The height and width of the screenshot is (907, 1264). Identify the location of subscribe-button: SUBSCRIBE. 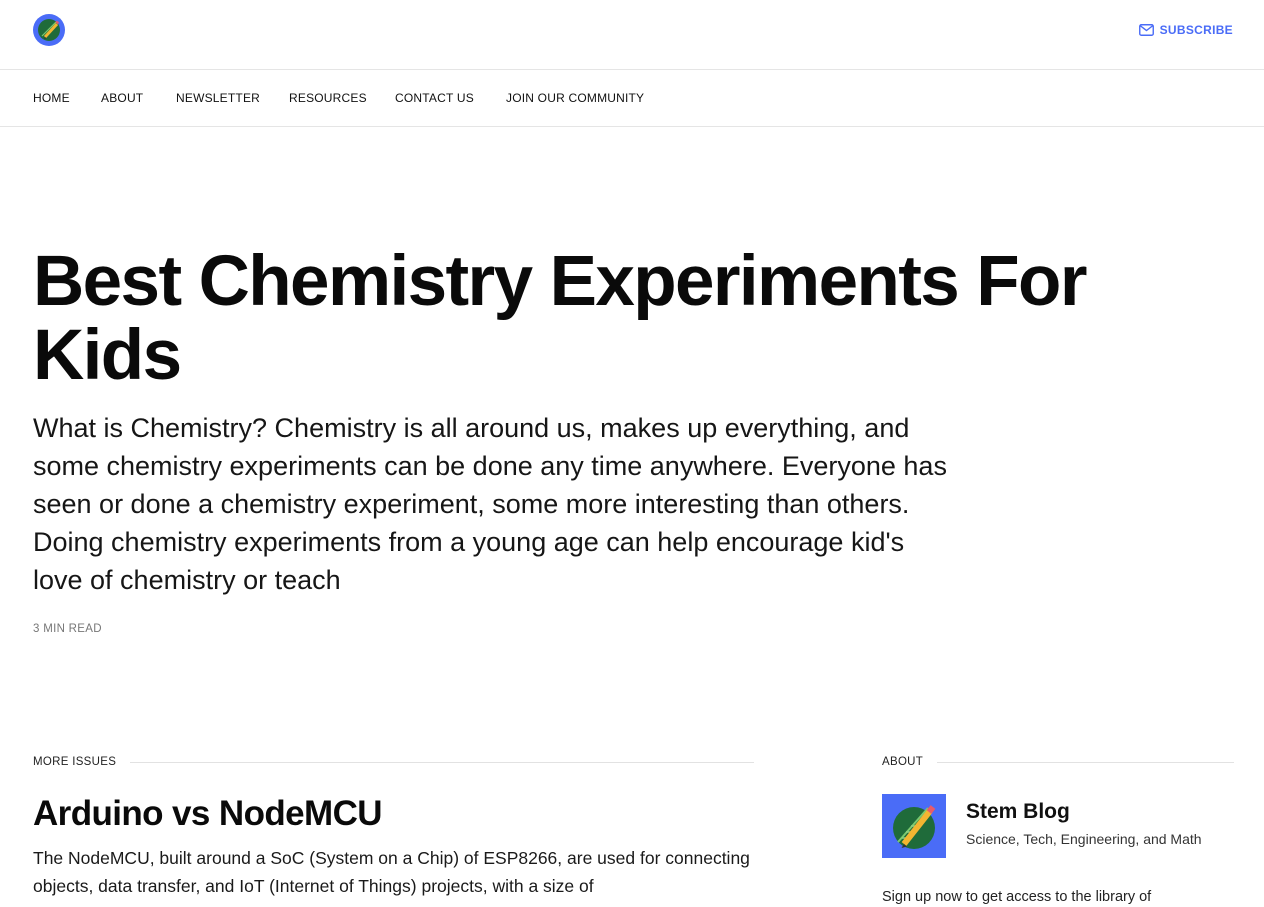
(1185, 30).